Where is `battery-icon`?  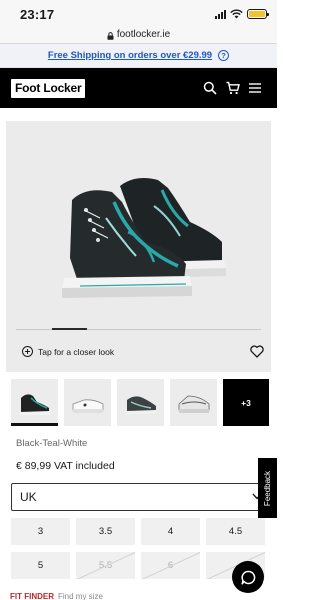
battery-icon is located at coordinates (258, 14).